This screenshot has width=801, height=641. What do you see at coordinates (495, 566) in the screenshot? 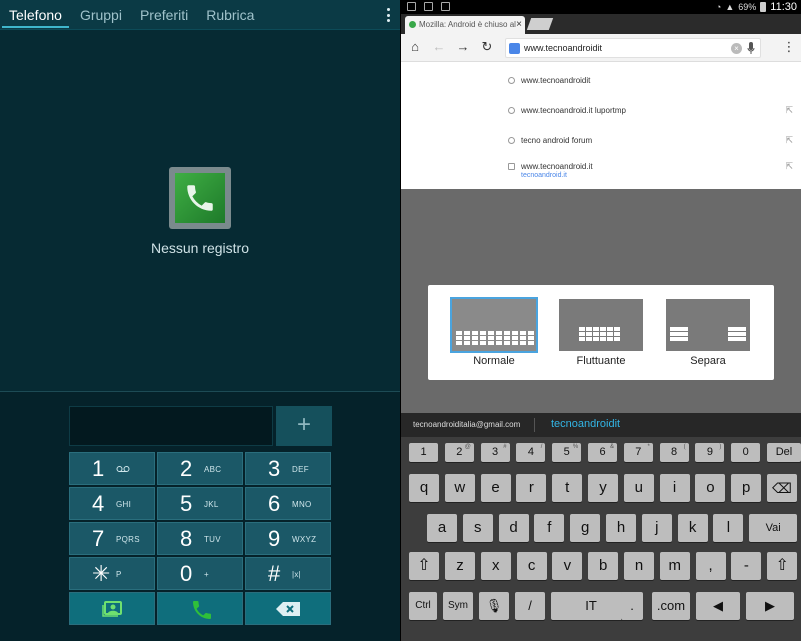
I see `key-letter: x` at bounding box center [495, 566].